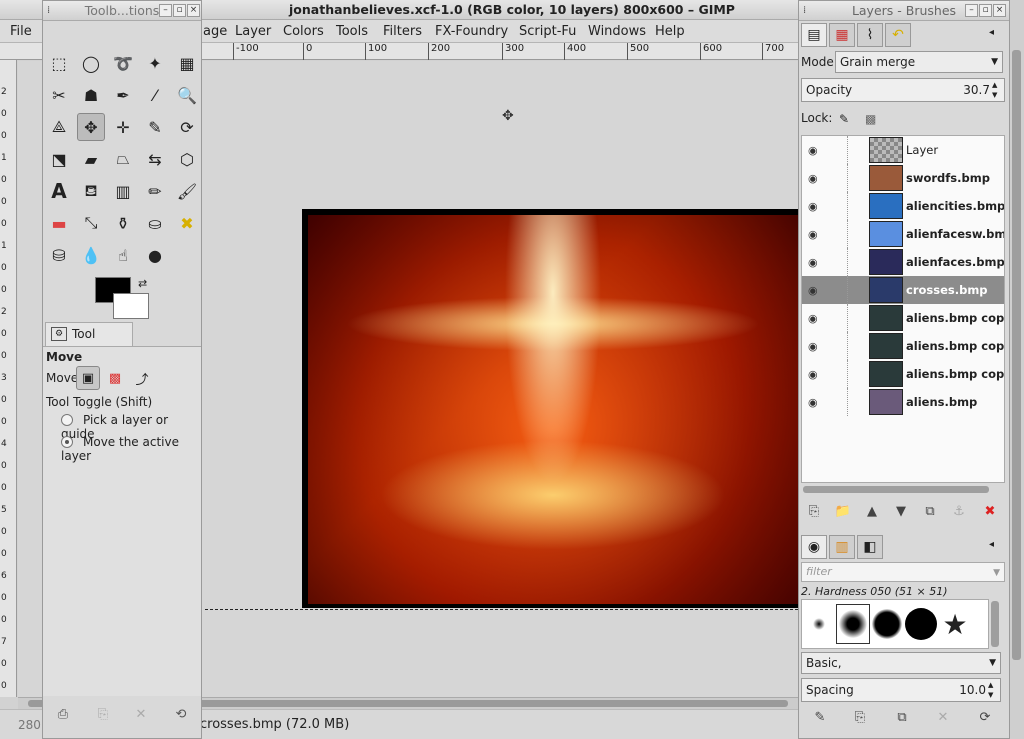 This screenshot has width=1024, height=739. Describe the element at coordinates (995, 624) in the screenshot. I see `brush-scrollbar` at that location.